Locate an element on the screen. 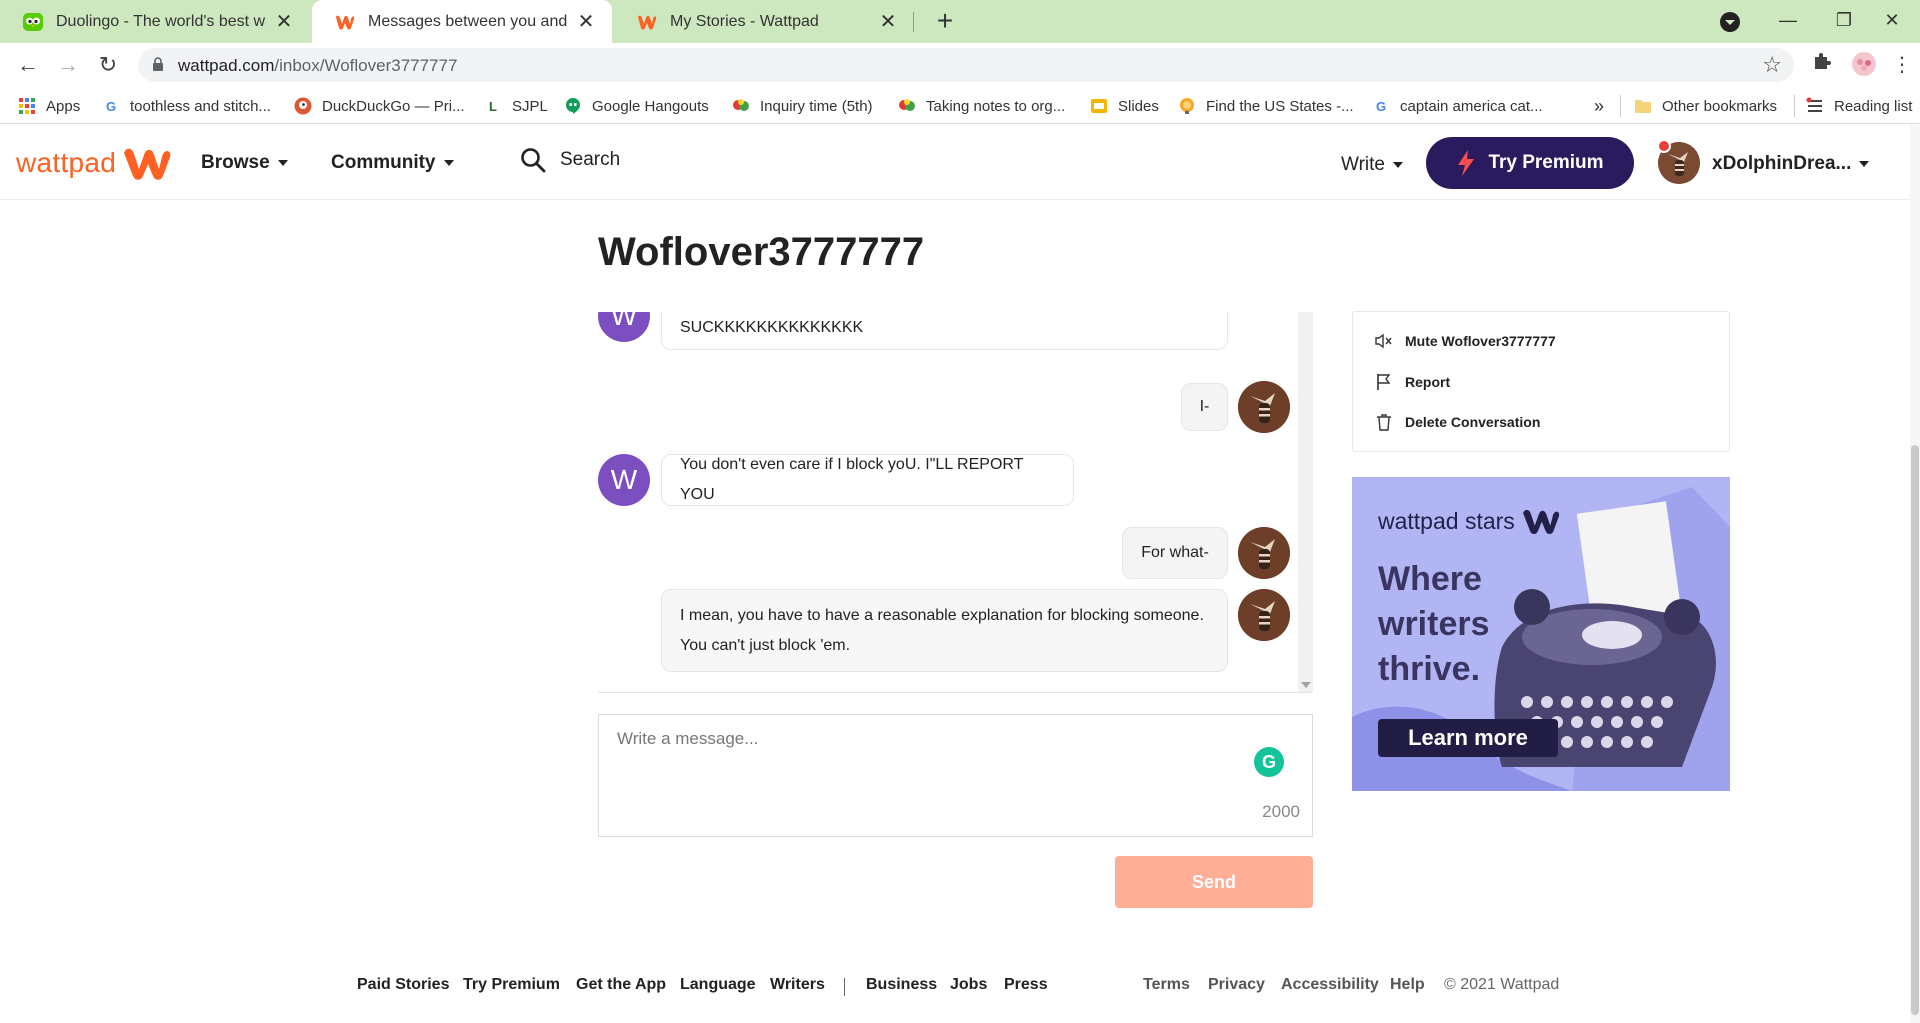  forward-icon: → is located at coordinates (68, 65).